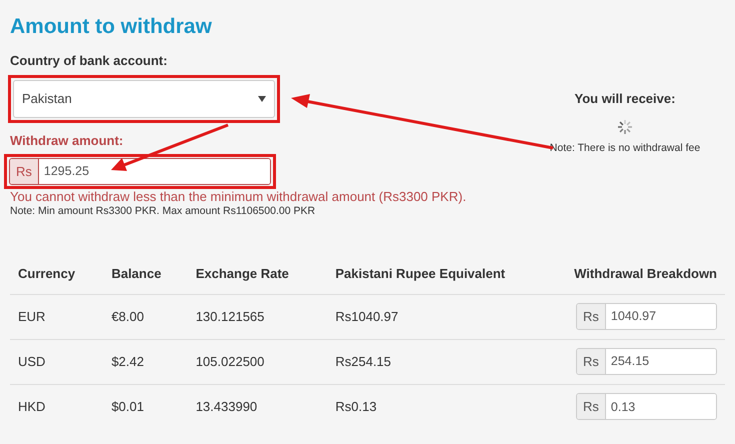 The image size is (735, 444). What do you see at coordinates (57, 361) in the screenshot?
I see `table-cell: USD` at bounding box center [57, 361].